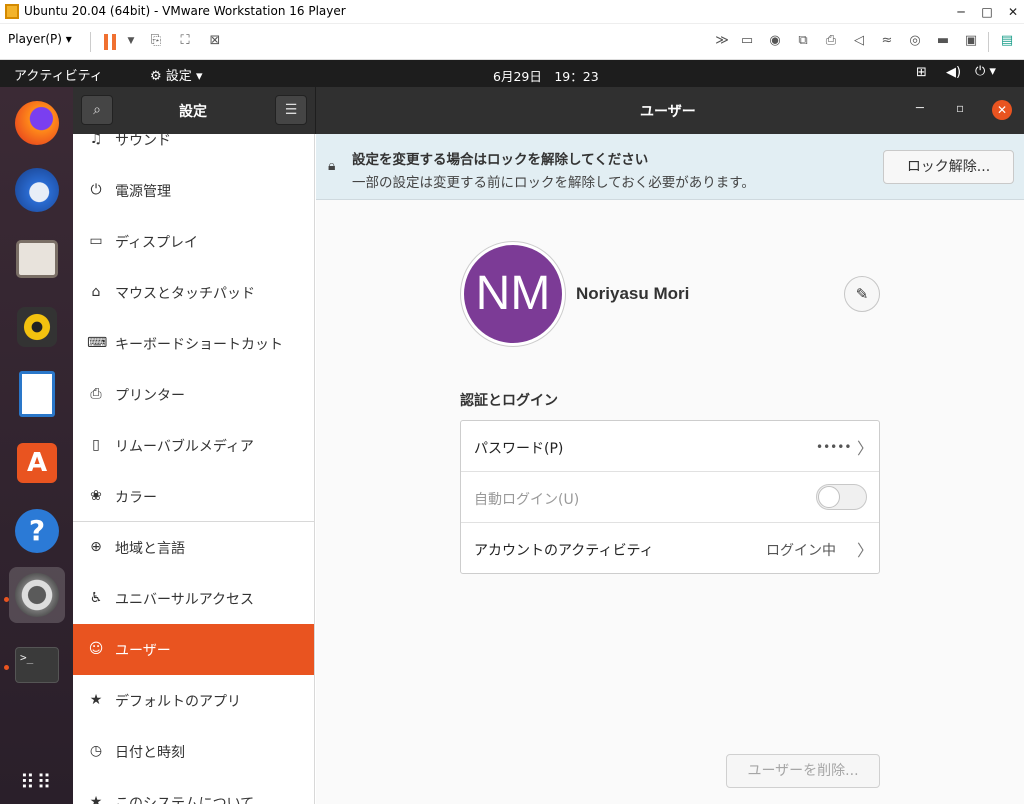 The image size is (1024, 804). What do you see at coordinates (193, 790) in the screenshot?
I see `sidebar-item-about: ★ このシステムについて` at bounding box center [193, 790].